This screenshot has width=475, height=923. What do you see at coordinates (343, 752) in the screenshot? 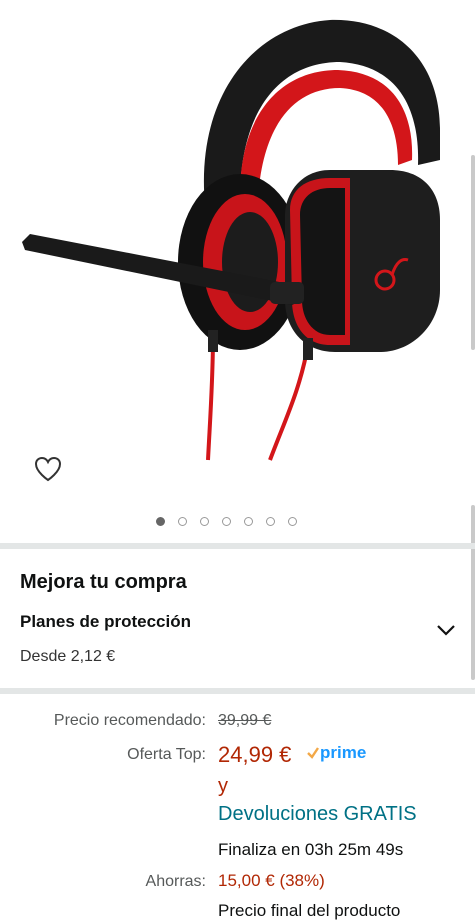
I see `prime-label: prime` at bounding box center [343, 752].